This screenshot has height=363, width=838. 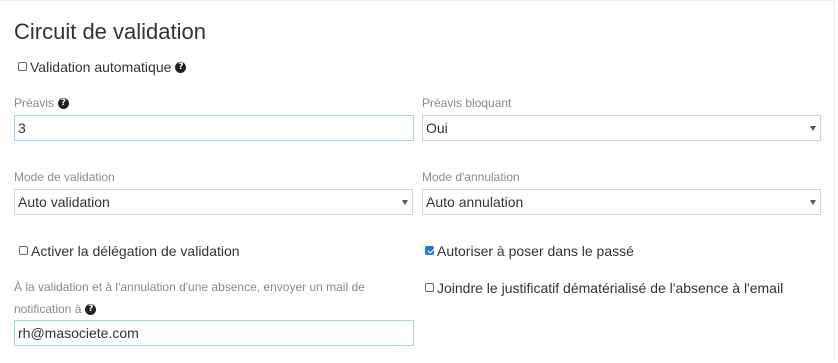 I want to click on delegation-row: Activer la délégation de validation, so click(x=129, y=251).